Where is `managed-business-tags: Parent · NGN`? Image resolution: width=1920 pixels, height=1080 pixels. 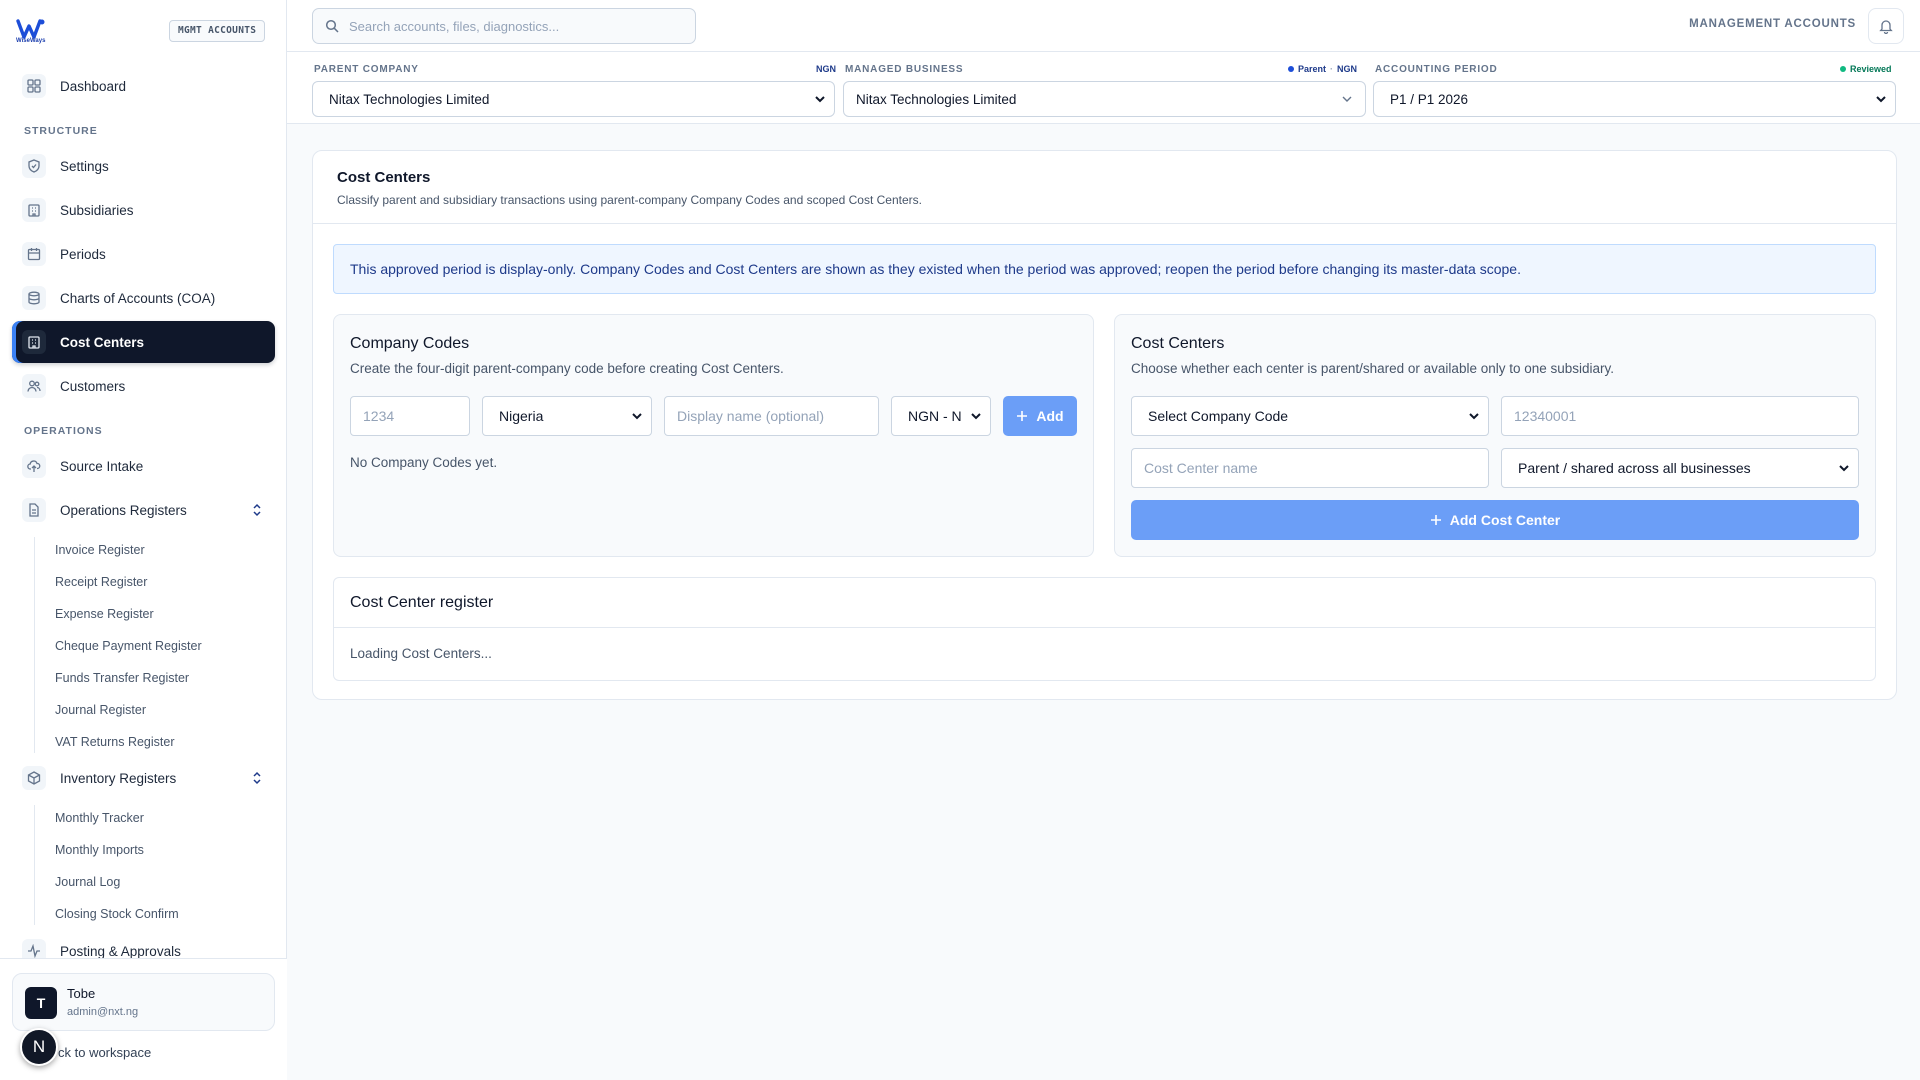 managed-business-tags: Parent · NGN is located at coordinates (1322, 69).